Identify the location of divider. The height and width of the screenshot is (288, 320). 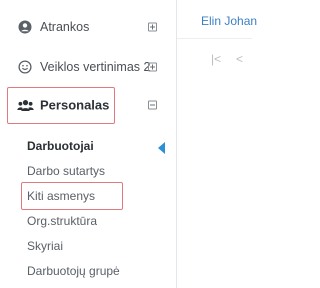
(214, 38).